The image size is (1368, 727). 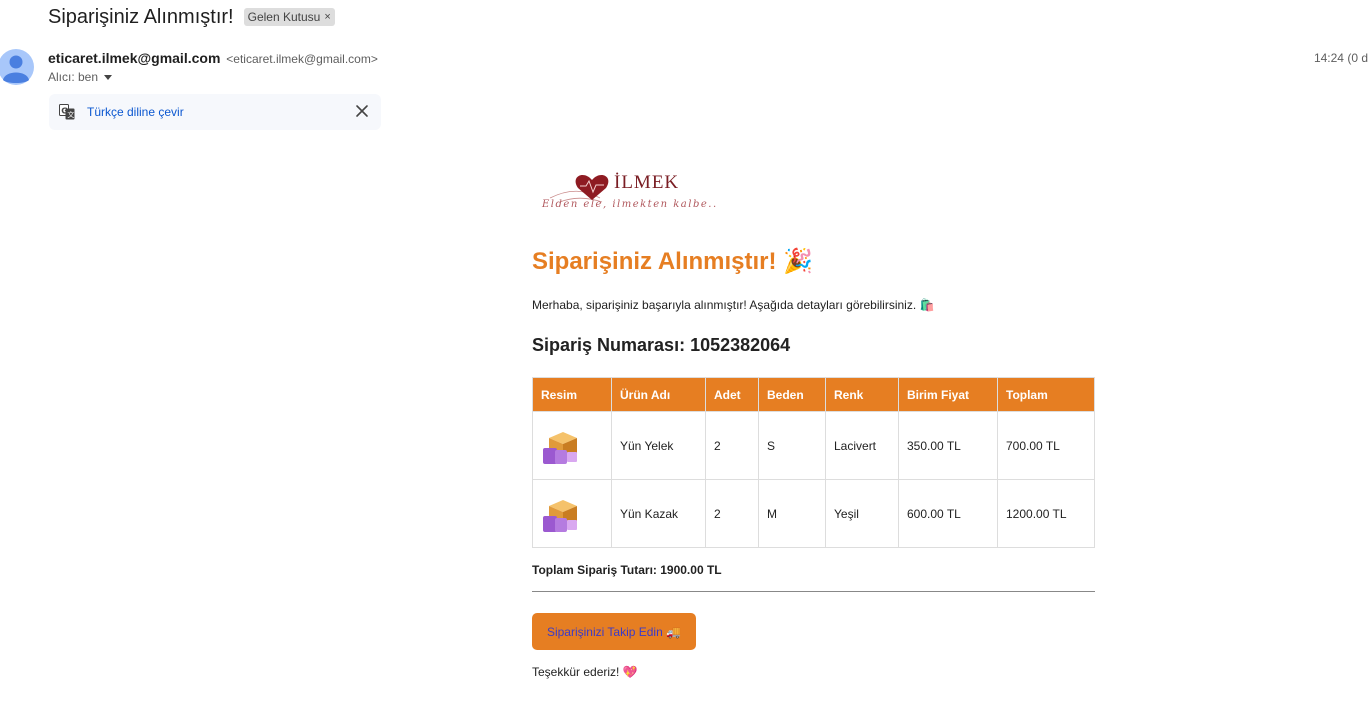 What do you see at coordinates (813, 591) in the screenshot?
I see `divider` at bounding box center [813, 591].